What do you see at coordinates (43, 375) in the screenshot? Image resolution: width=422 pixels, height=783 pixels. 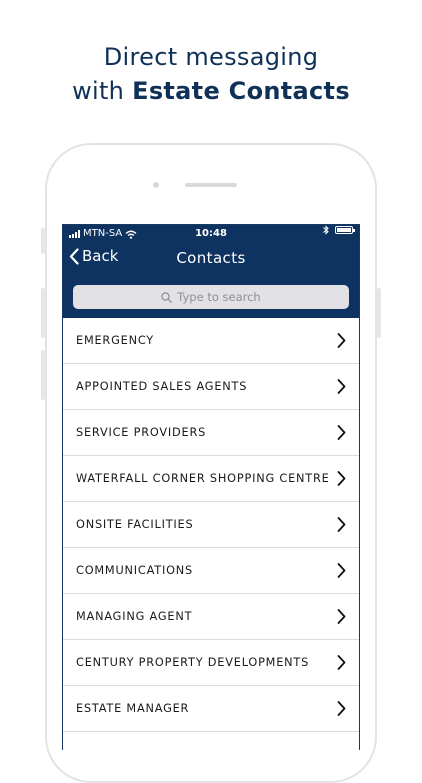 I see `phone-volume-down` at bounding box center [43, 375].